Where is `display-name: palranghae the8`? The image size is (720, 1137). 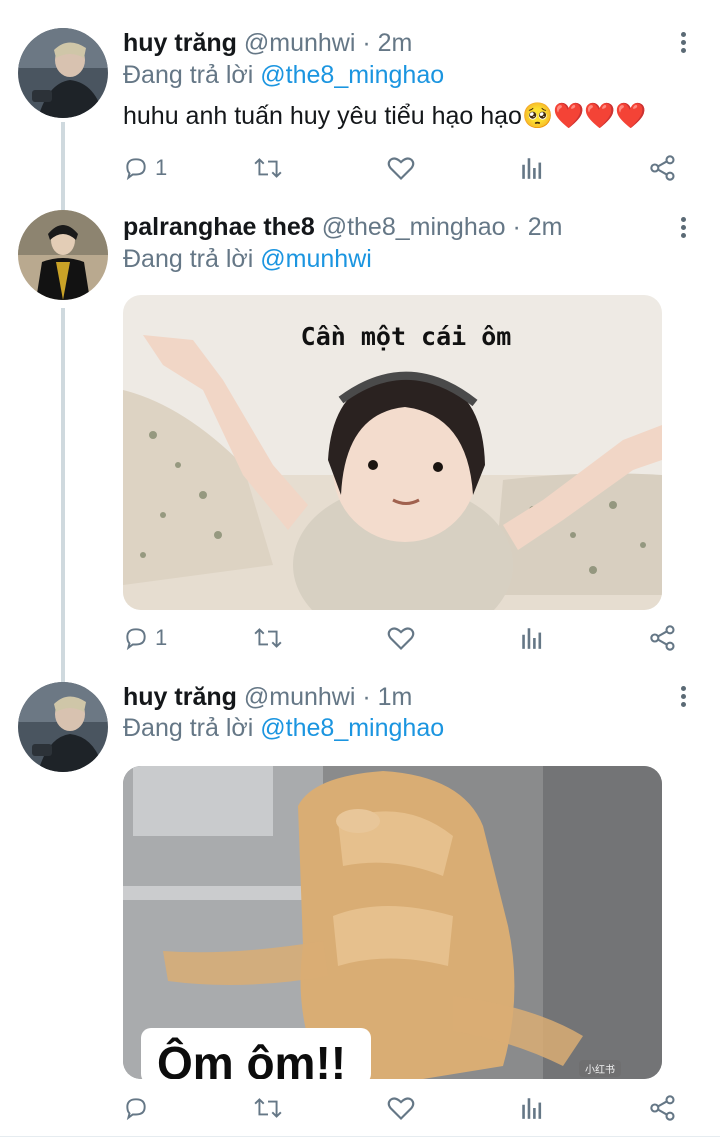 display-name: palranghae the8 is located at coordinates (219, 227).